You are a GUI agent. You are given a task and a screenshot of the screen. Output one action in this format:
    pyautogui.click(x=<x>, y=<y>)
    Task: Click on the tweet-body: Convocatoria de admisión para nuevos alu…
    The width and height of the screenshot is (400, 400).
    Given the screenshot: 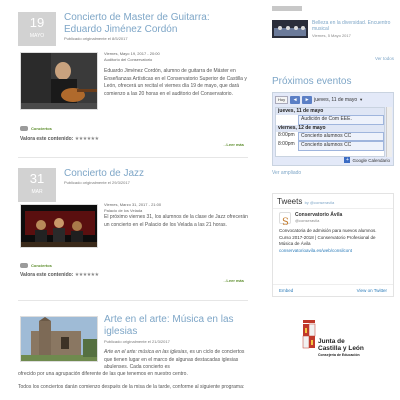 What is the action you would take?
    pyautogui.click(x=328, y=237)
    